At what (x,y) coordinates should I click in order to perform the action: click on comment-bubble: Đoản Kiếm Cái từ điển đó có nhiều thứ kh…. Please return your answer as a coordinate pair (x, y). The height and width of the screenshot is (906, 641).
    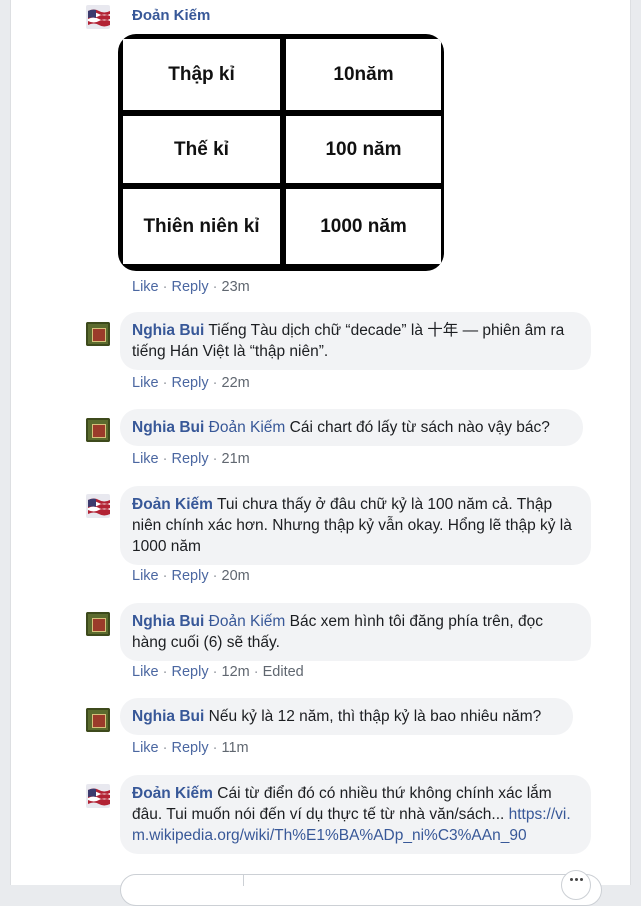
    Looking at the image, I should click on (355, 814).